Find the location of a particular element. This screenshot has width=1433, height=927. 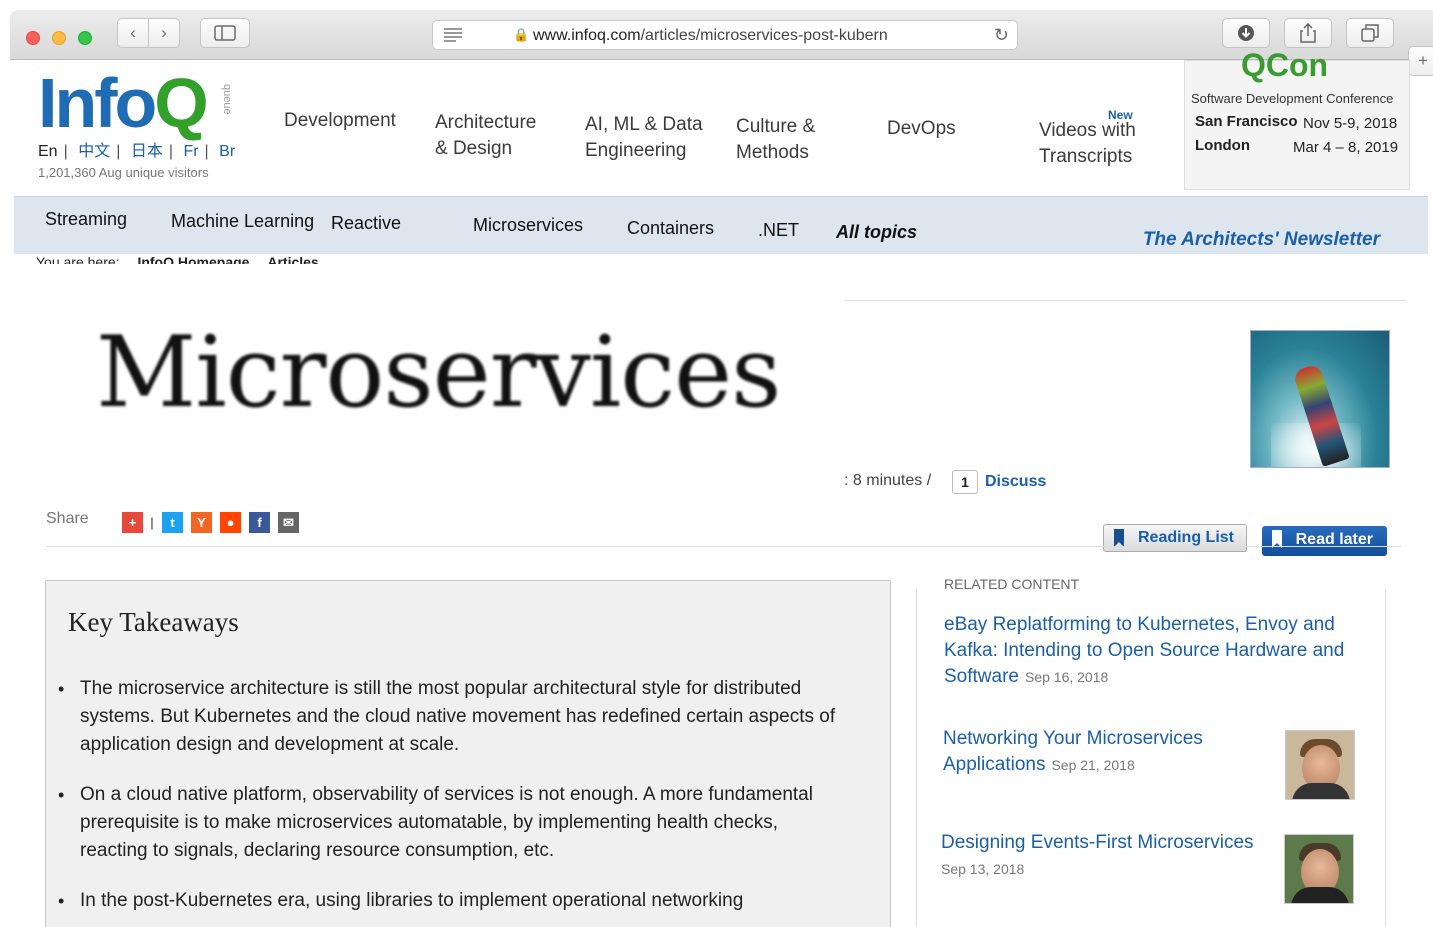

nav-videos: Videos with Transcripts is located at coordinates (1087, 144).